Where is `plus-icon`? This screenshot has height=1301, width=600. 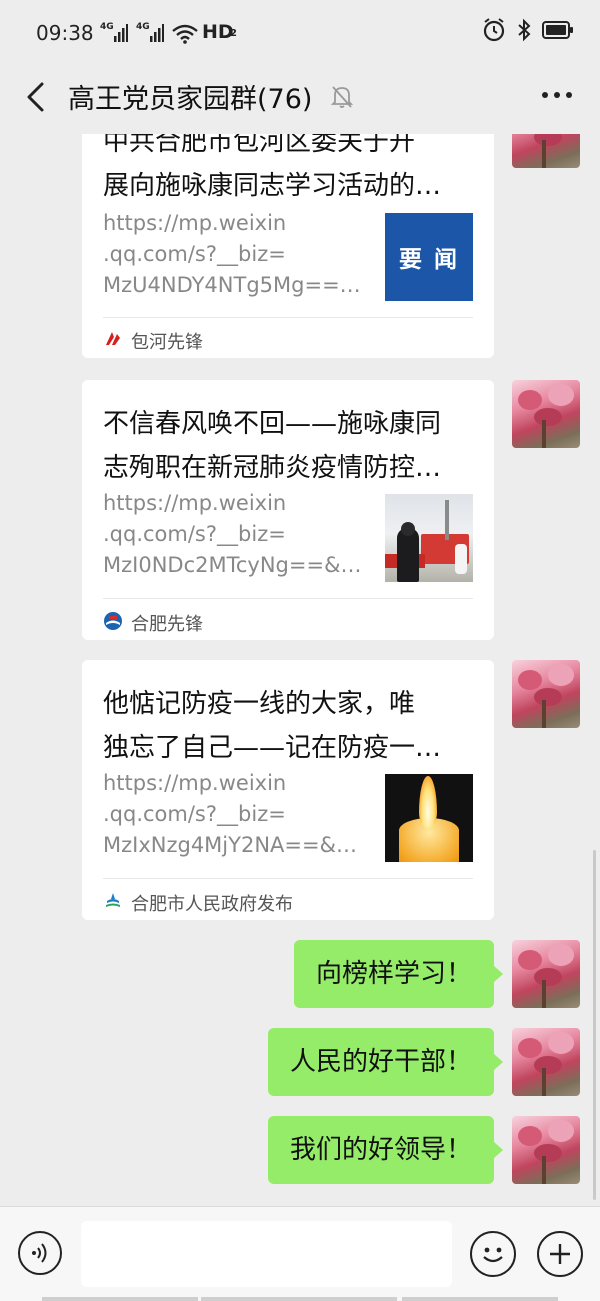
plus-icon is located at coordinates (560, 1254).